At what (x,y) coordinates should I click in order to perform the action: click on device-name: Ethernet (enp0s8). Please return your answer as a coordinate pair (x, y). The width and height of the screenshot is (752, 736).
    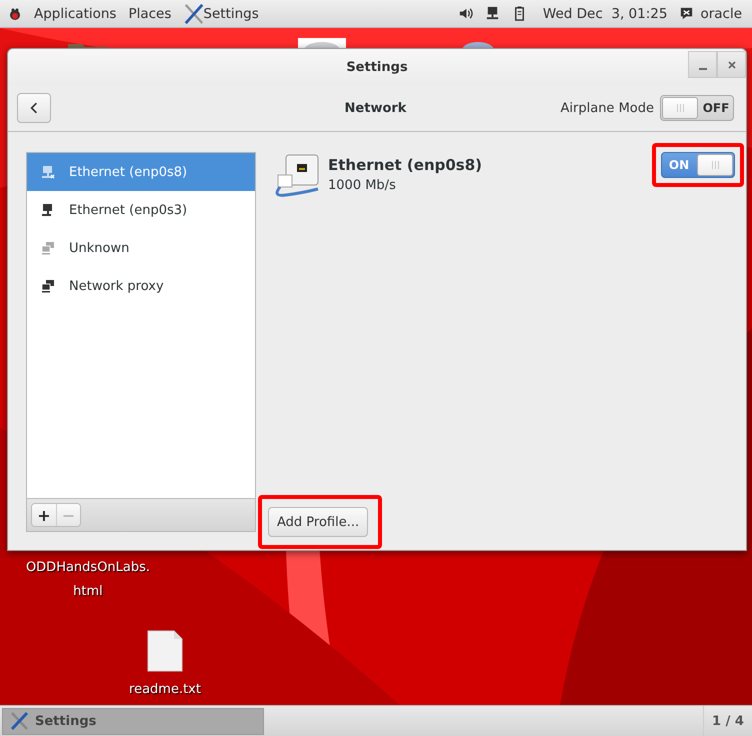
    Looking at the image, I should click on (405, 165).